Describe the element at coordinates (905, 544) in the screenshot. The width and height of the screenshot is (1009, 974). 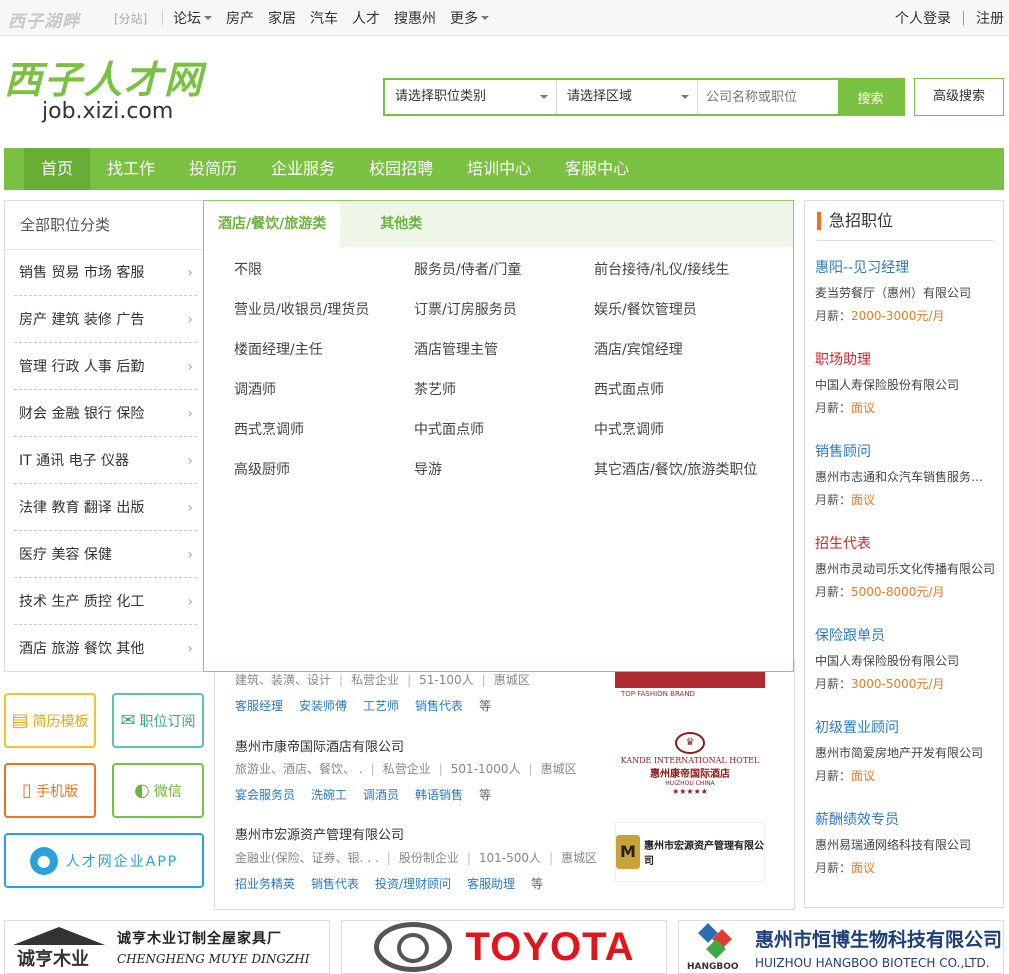
I see `job-title-link: 招生代表` at that location.